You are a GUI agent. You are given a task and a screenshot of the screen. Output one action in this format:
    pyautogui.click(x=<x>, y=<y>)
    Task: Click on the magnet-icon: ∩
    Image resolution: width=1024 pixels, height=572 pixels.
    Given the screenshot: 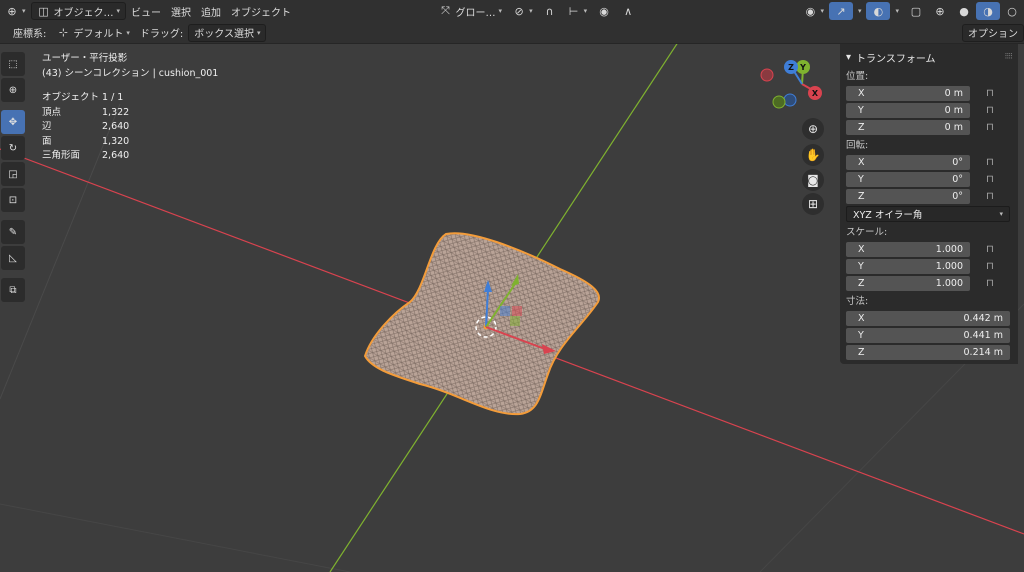 What is the action you would take?
    pyautogui.click(x=549, y=11)
    